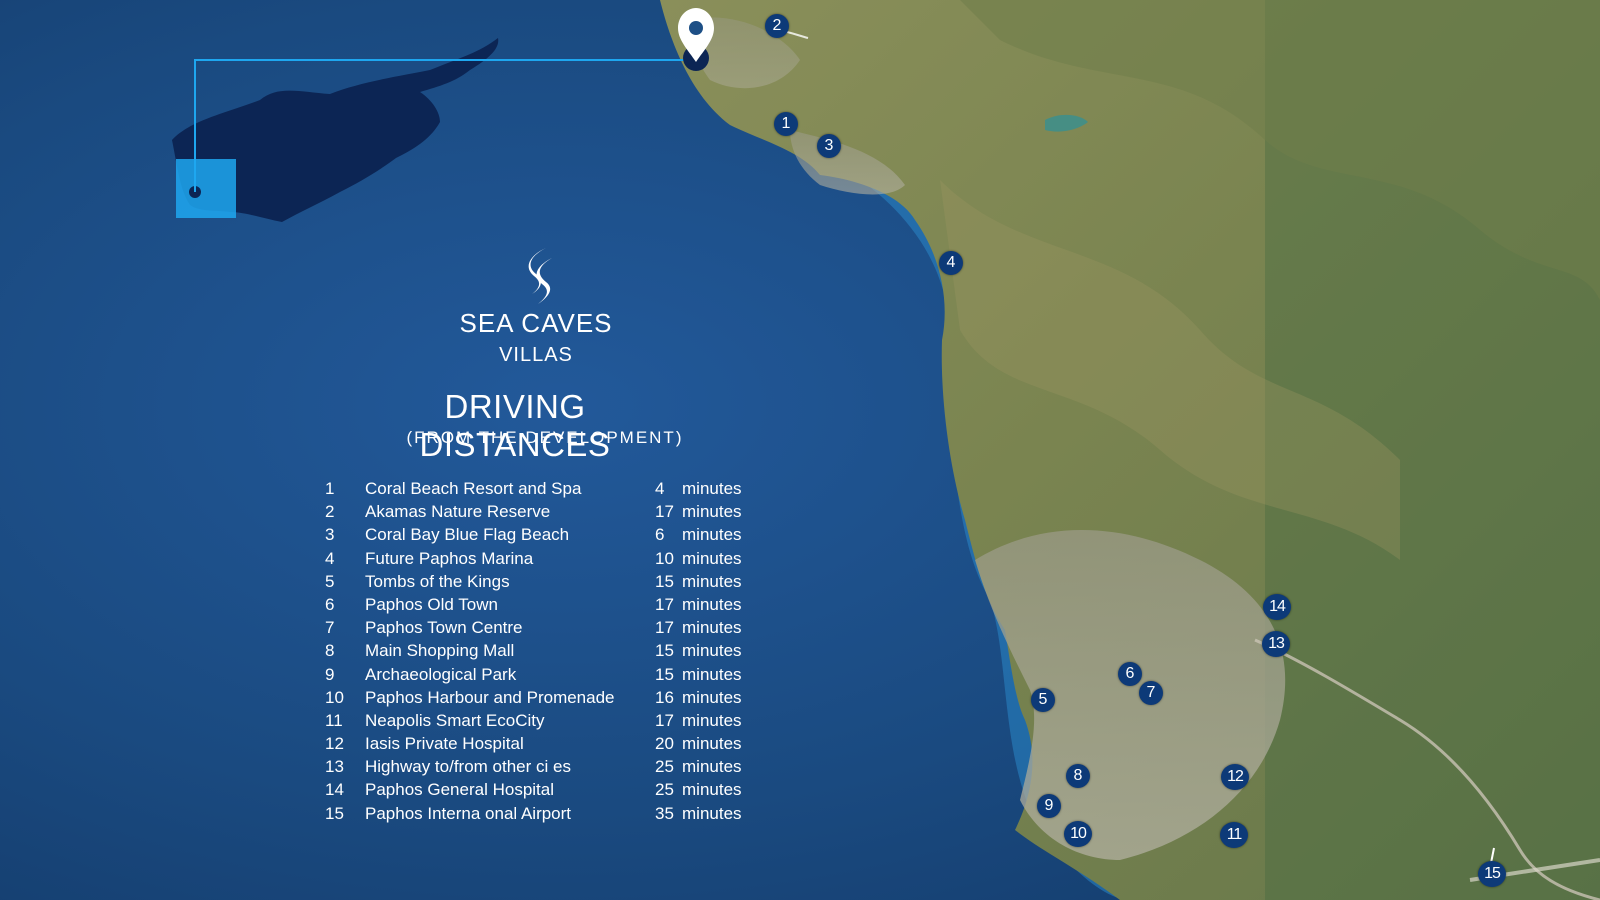 The height and width of the screenshot is (900, 1600). I want to click on item-number: 2, so click(330, 512).